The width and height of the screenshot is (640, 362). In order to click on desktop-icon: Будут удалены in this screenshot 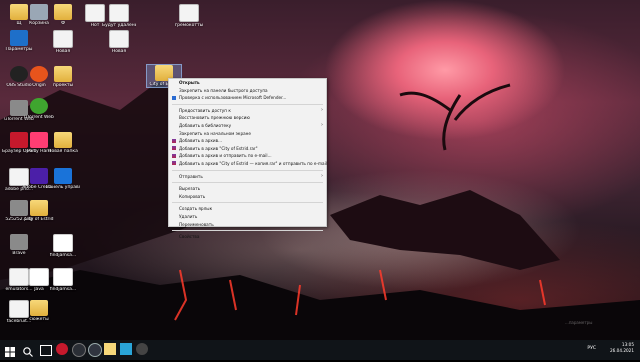, I will do `click(119, 16)`.